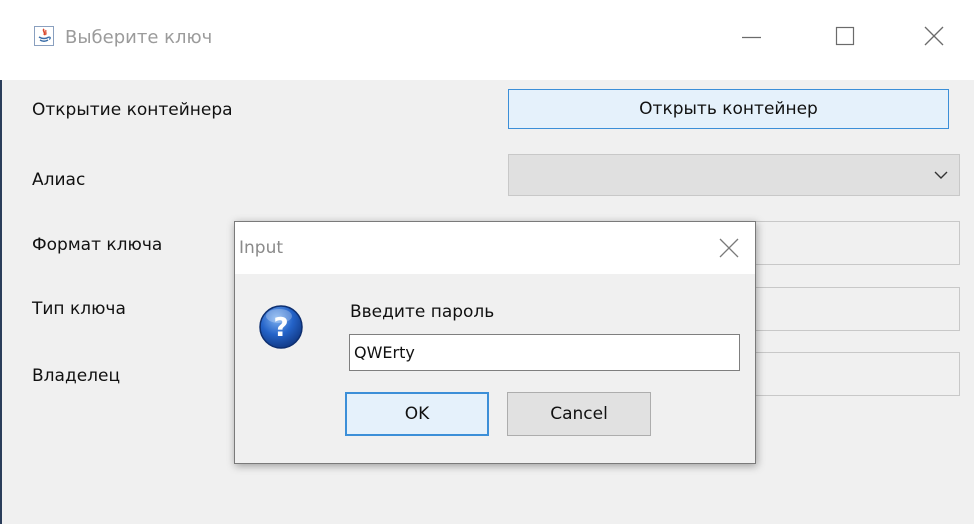  Describe the element at coordinates (941, 175) in the screenshot. I see `chevron-down-icon` at that location.